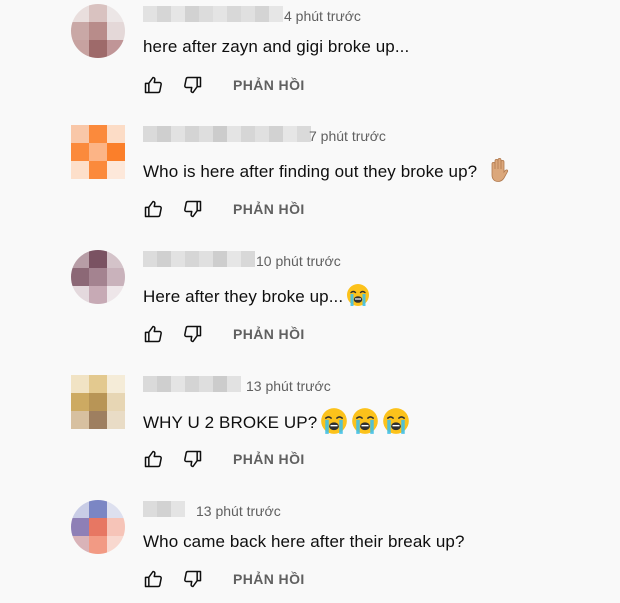 The height and width of the screenshot is (603, 620). I want to click on comment-timestamp: 10 phút trước, so click(298, 261).